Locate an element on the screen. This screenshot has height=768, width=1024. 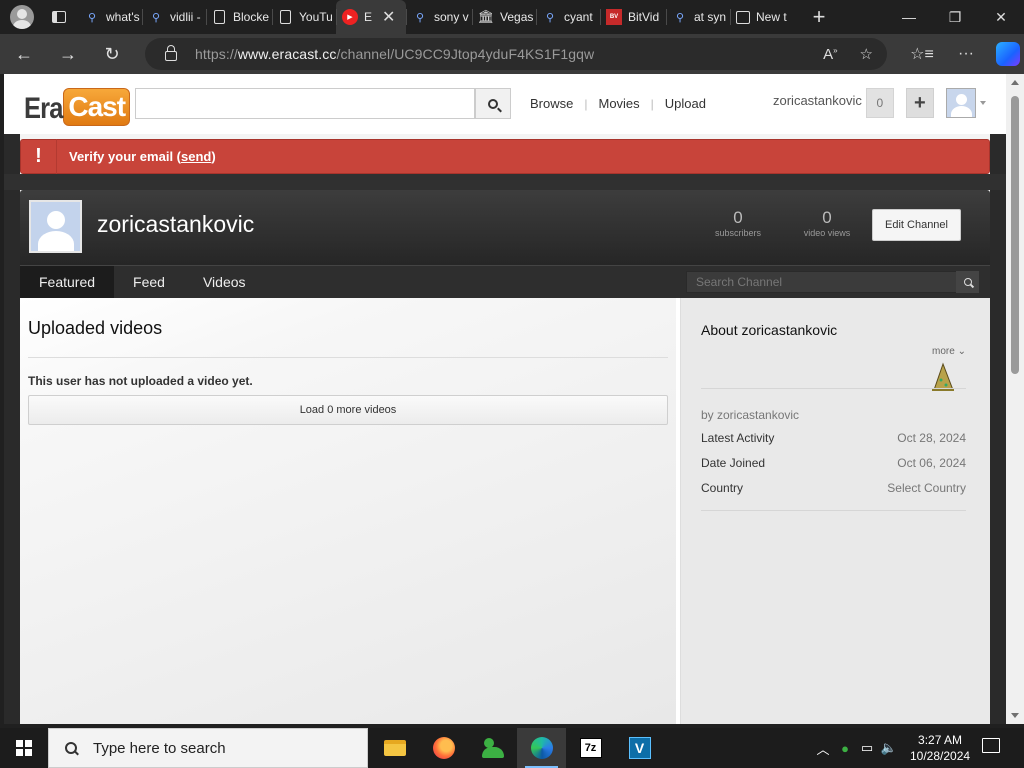
site-search-button is located at coordinates (493, 103).